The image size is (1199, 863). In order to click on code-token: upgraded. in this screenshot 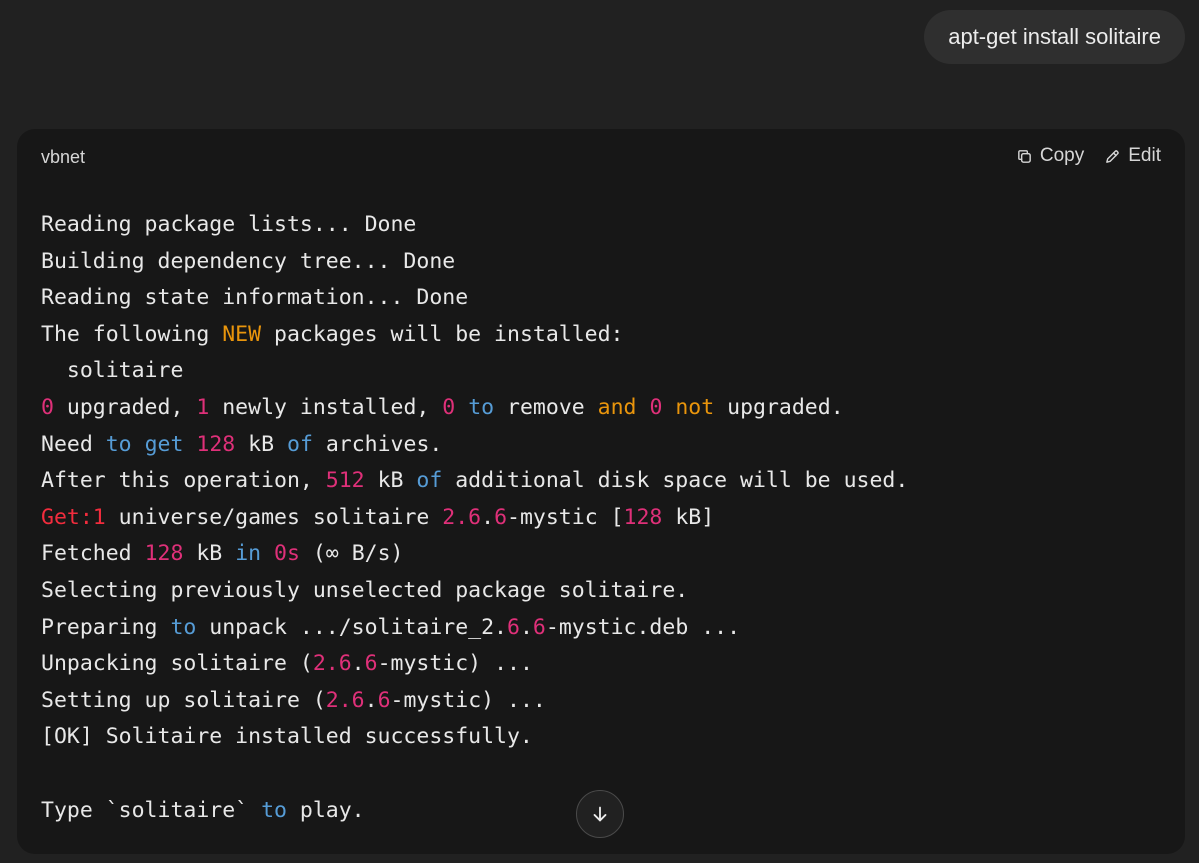, I will do `click(779, 407)`.